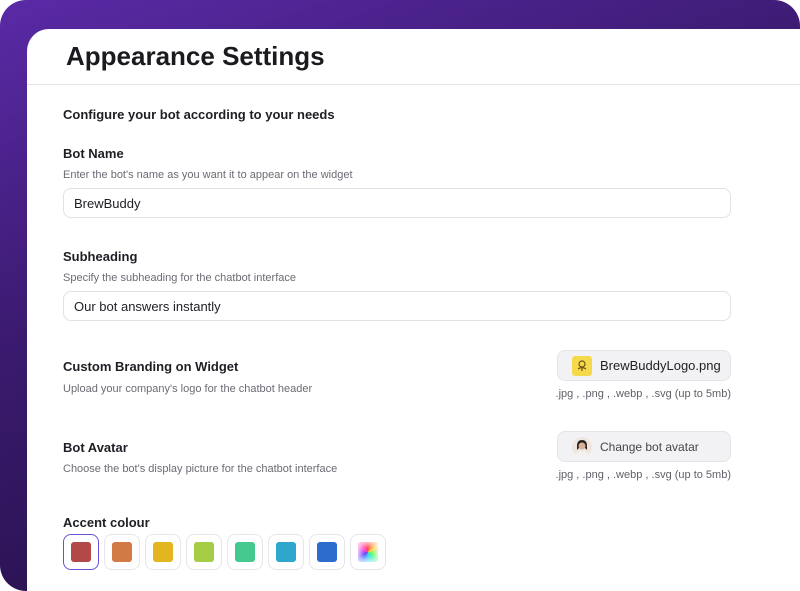  I want to click on change-avatar-button: Change bot avatar, so click(644, 446).